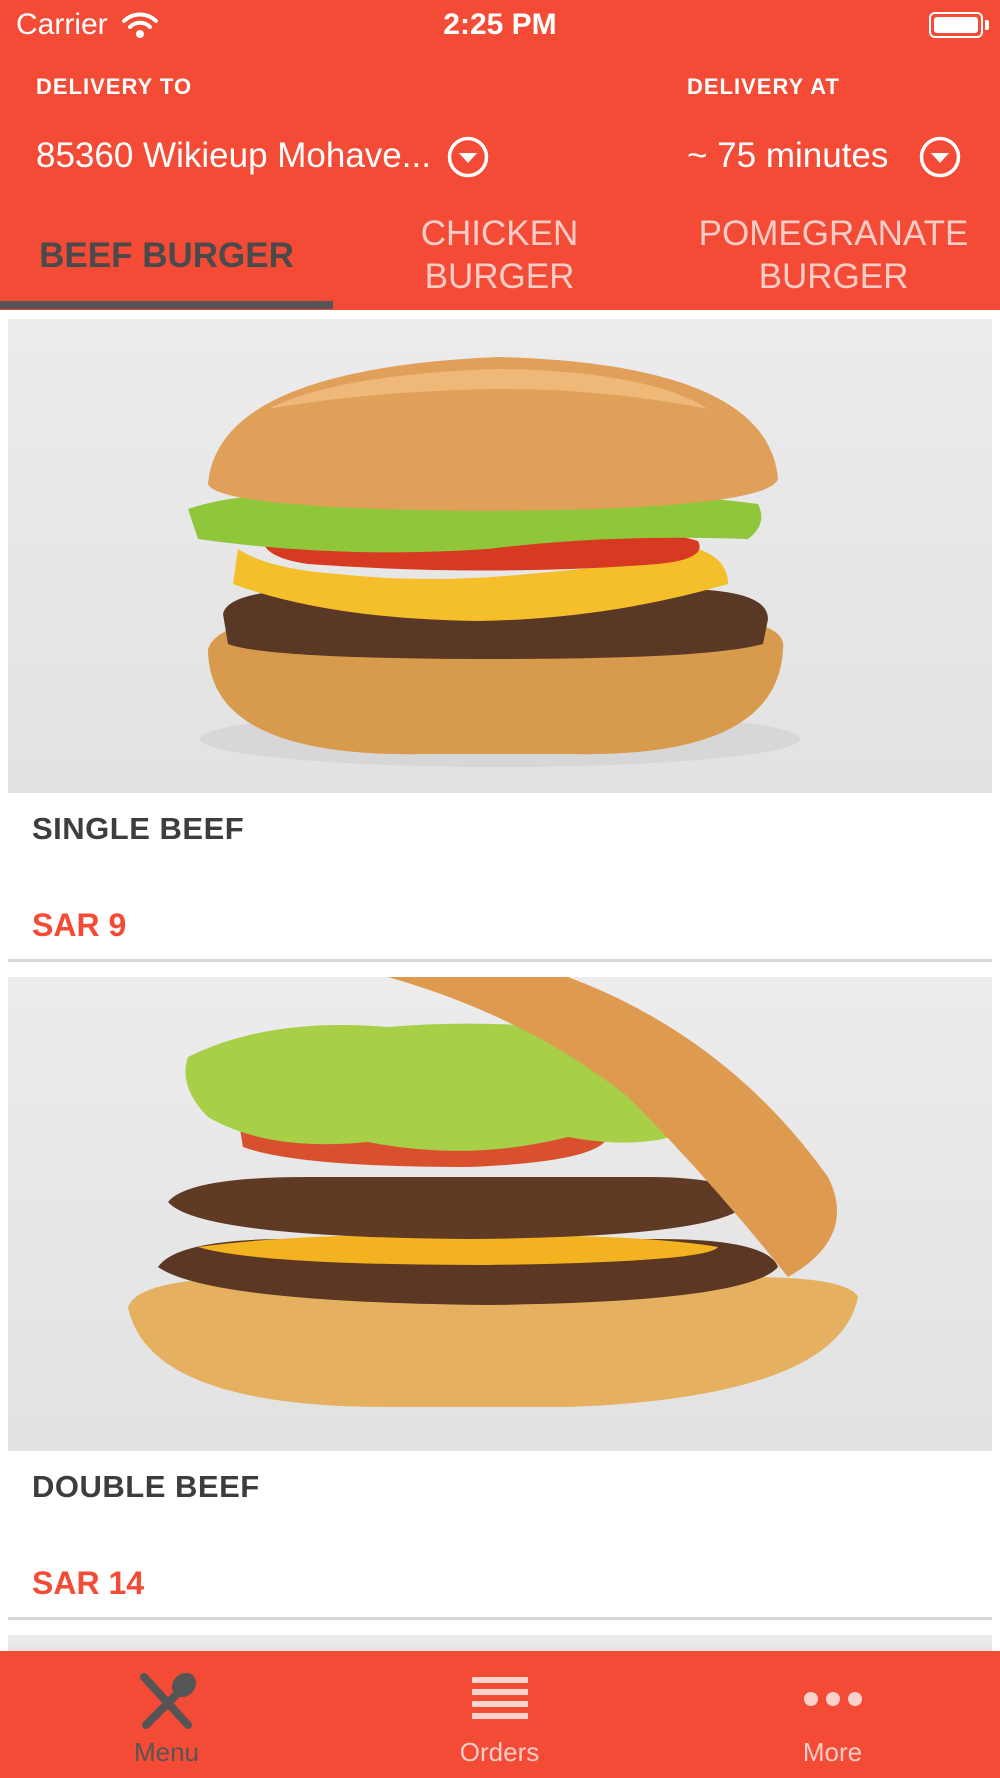 The width and height of the screenshot is (1000, 1778). Describe the element at coordinates (833, 1699) in the screenshot. I see `more-dots-icon` at that location.